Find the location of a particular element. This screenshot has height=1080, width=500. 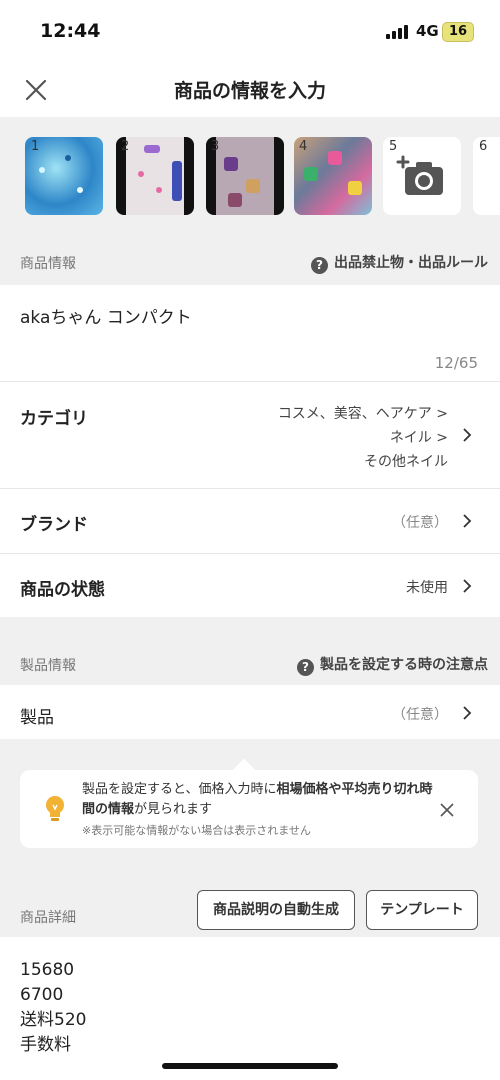

photo-number: 1 is located at coordinates (35, 146).